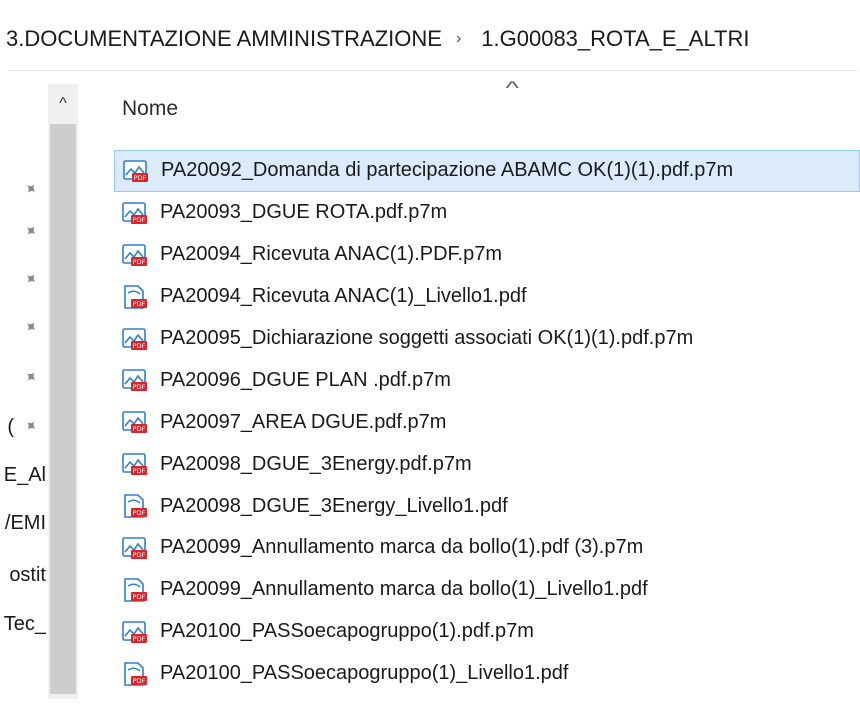 Image resolution: width=860 pixels, height=707 pixels. What do you see at coordinates (364, 673) in the screenshot?
I see `file-name: PA20100_PASSoecapogruppo(1)_Livello1.pdf` at bounding box center [364, 673].